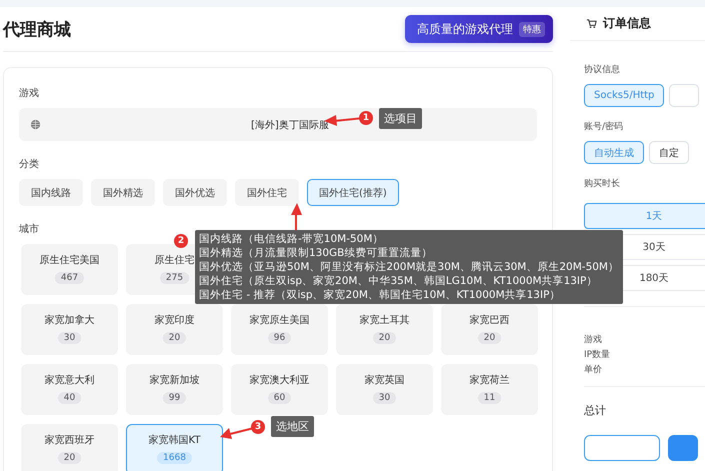  I want to click on city-option: 家宽原生美国 96, so click(279, 329).